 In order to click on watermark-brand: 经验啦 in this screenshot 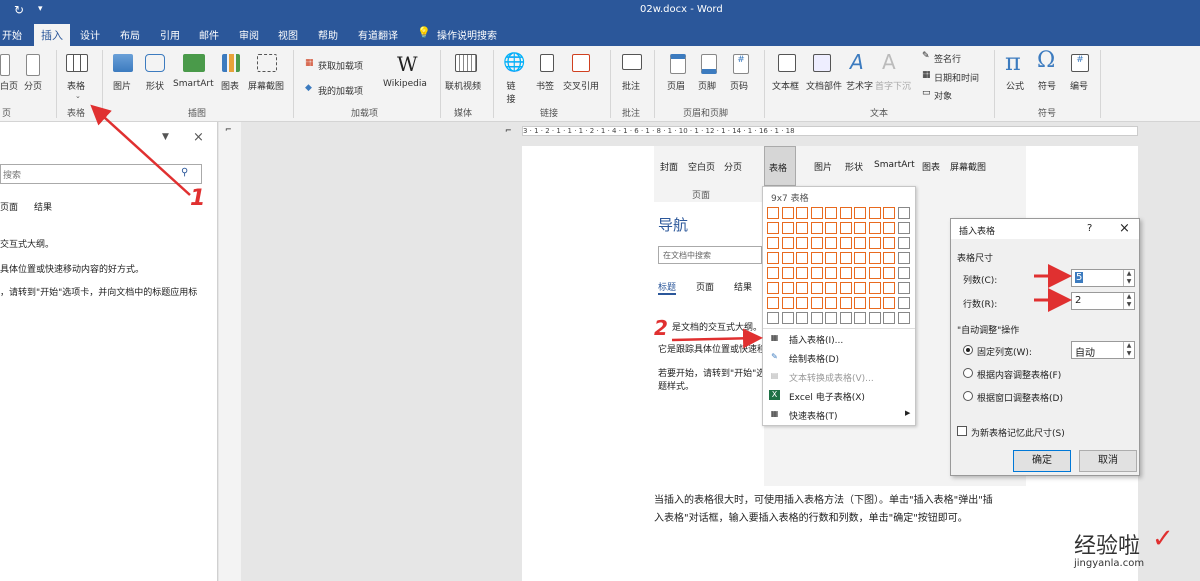, I will do `click(1107, 546)`.